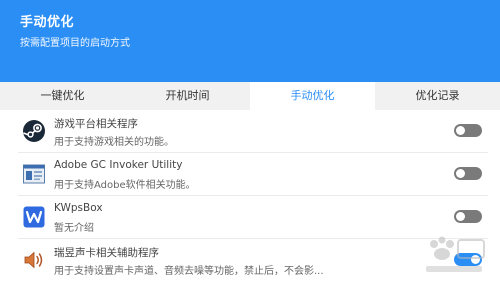  What do you see at coordinates (455, 254) in the screenshot?
I see `baidu-jingyan-watermark` at bounding box center [455, 254].